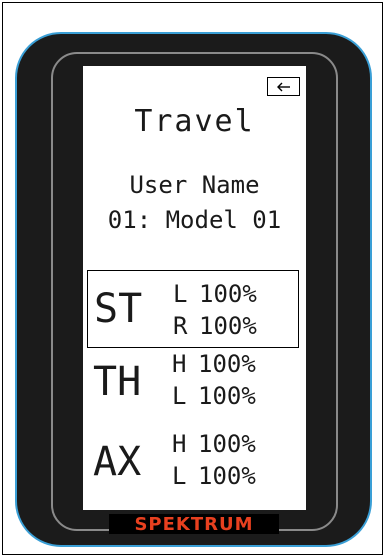  I want to click on back-button, so click(283, 86).